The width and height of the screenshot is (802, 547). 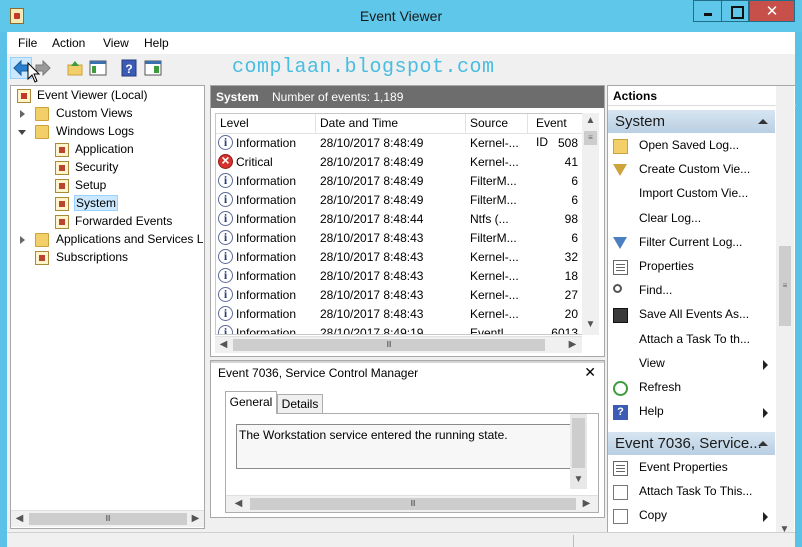 I want to click on tab-details: Details, so click(x=300, y=404).